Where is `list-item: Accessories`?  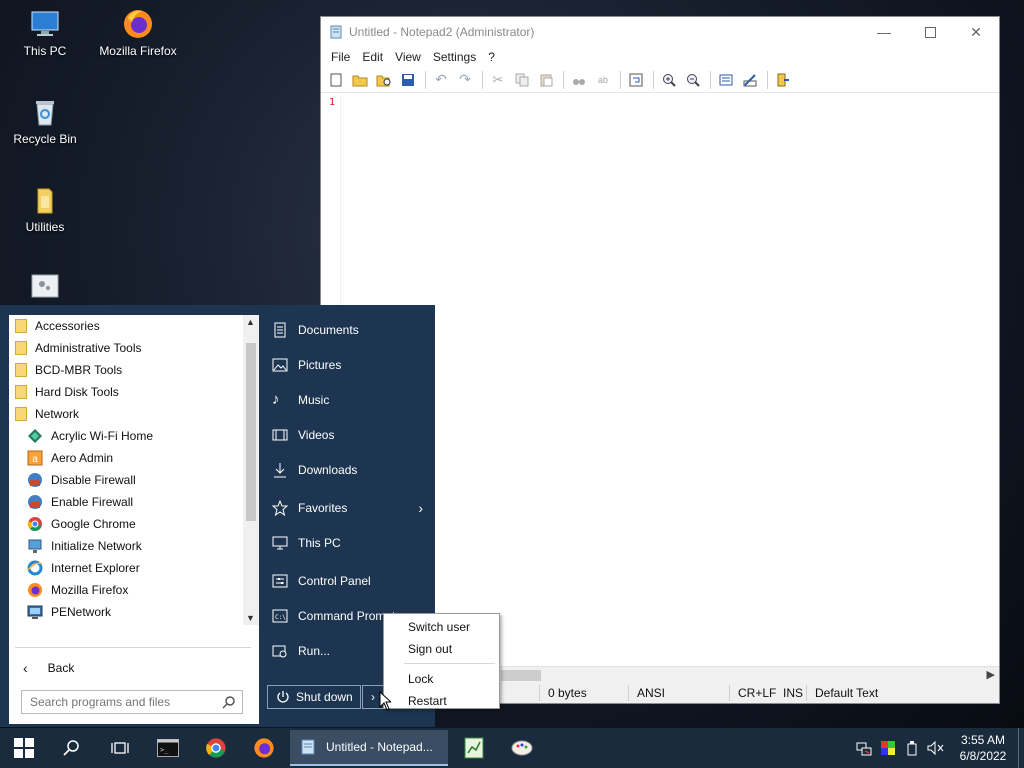 list-item: Accessories is located at coordinates (126, 326).